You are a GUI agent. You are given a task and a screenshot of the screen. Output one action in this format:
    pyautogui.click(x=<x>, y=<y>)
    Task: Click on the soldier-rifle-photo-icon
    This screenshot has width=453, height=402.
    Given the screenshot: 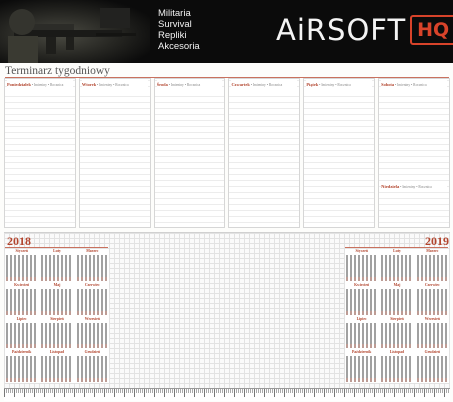 What is the action you would take?
    pyautogui.click(x=75, y=31)
    